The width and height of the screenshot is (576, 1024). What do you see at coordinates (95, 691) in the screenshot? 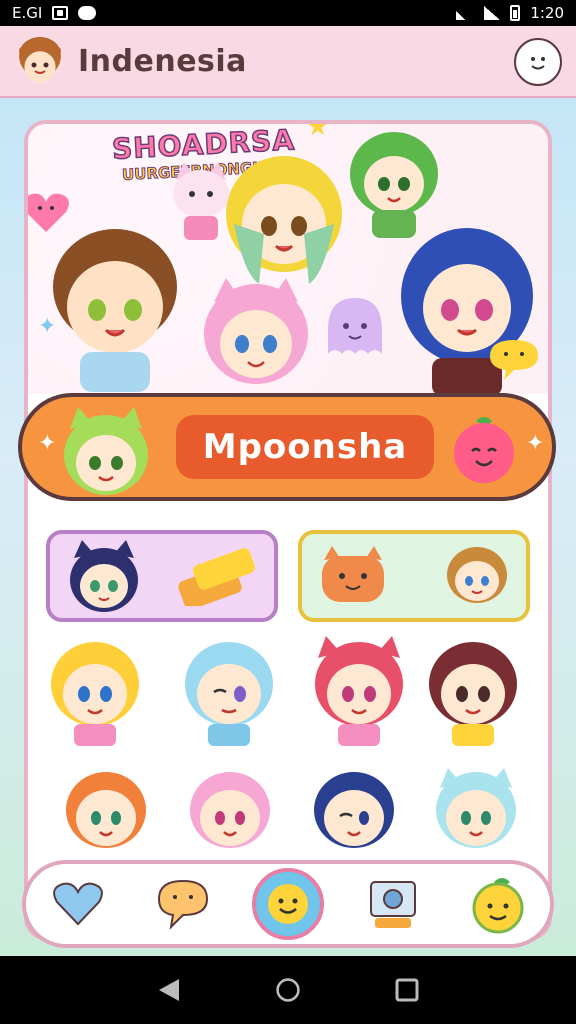
I see `sticker-yellow-hair` at bounding box center [95, 691].